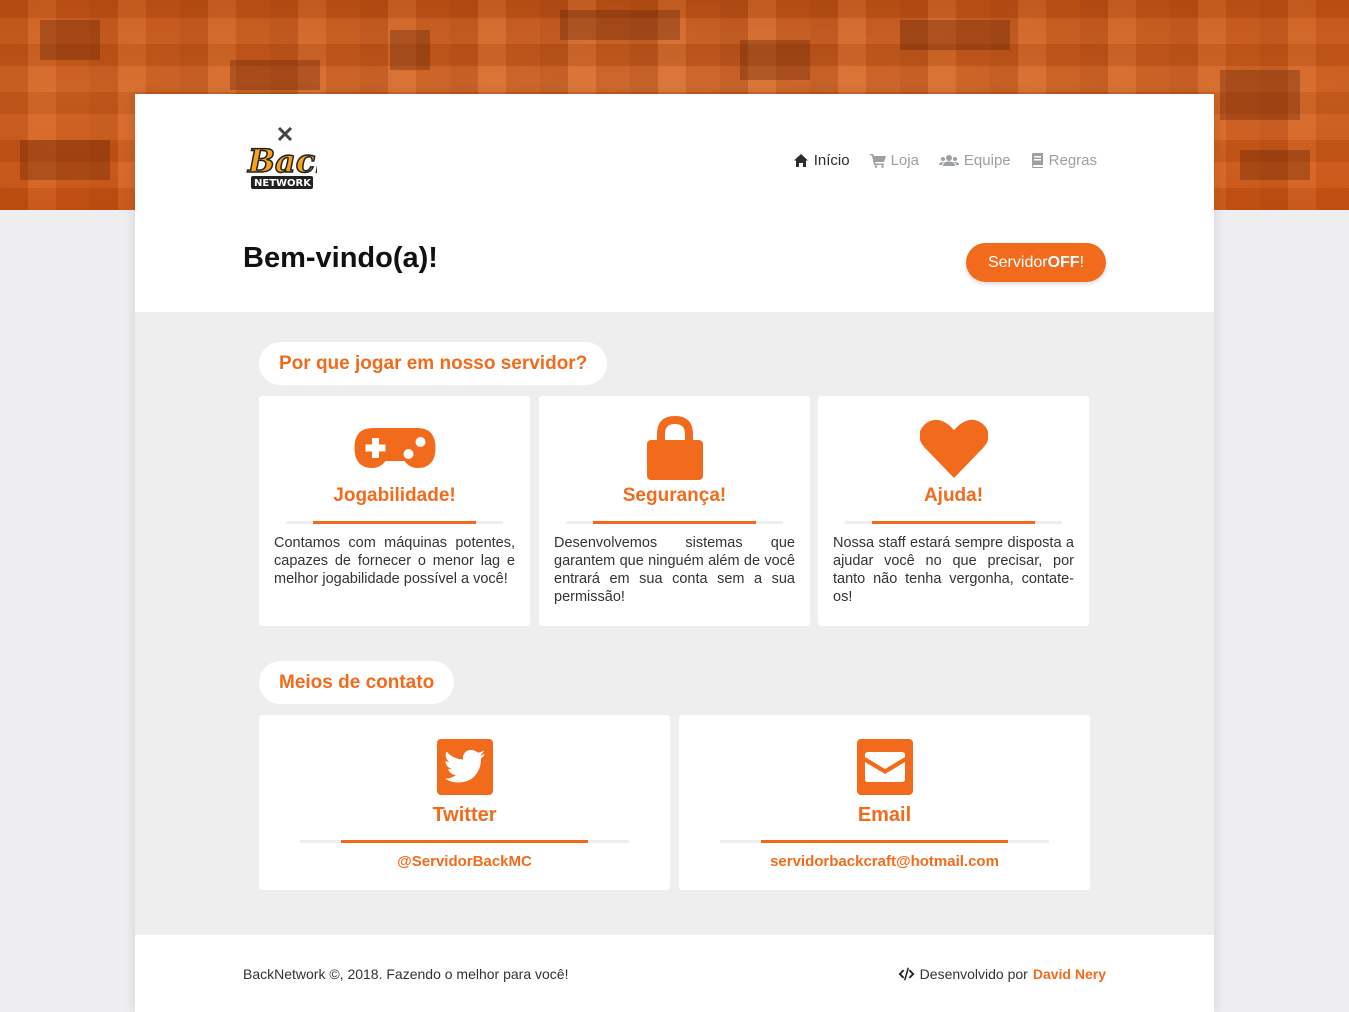  Describe the element at coordinates (357, 682) in the screenshot. I see `contact-heading: Meios de contato` at that location.